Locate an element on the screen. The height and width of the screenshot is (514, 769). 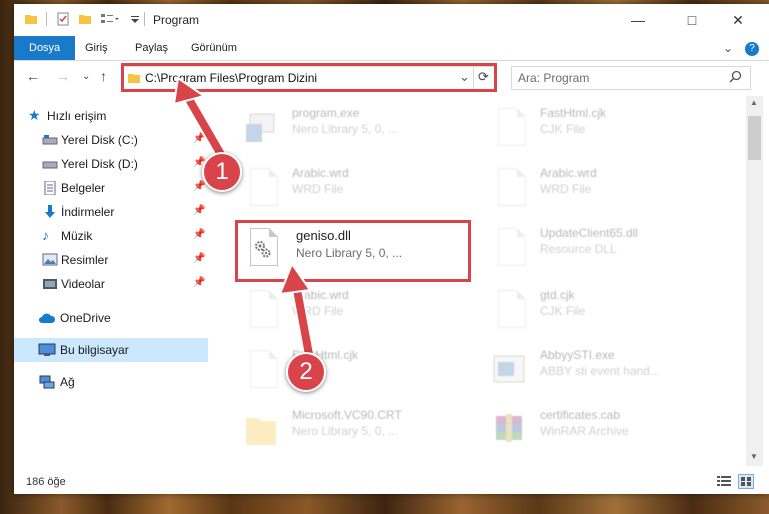
list-item: FastHtml.cjk CJK File is located at coordinates (599, 128).